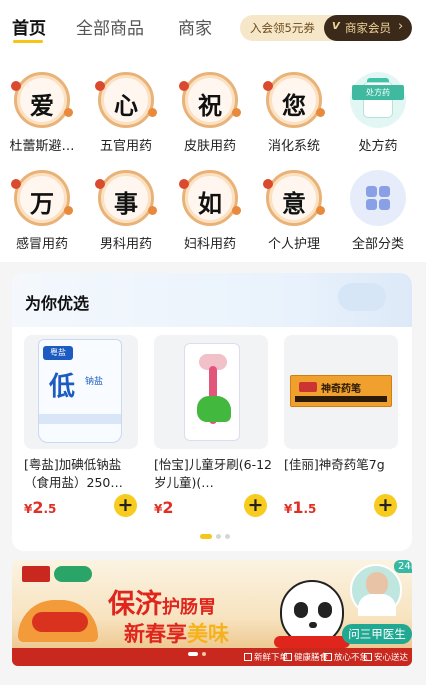  Describe the element at coordinates (210, 198) in the screenshot. I see `dragon-seal-icon: 如` at that location.